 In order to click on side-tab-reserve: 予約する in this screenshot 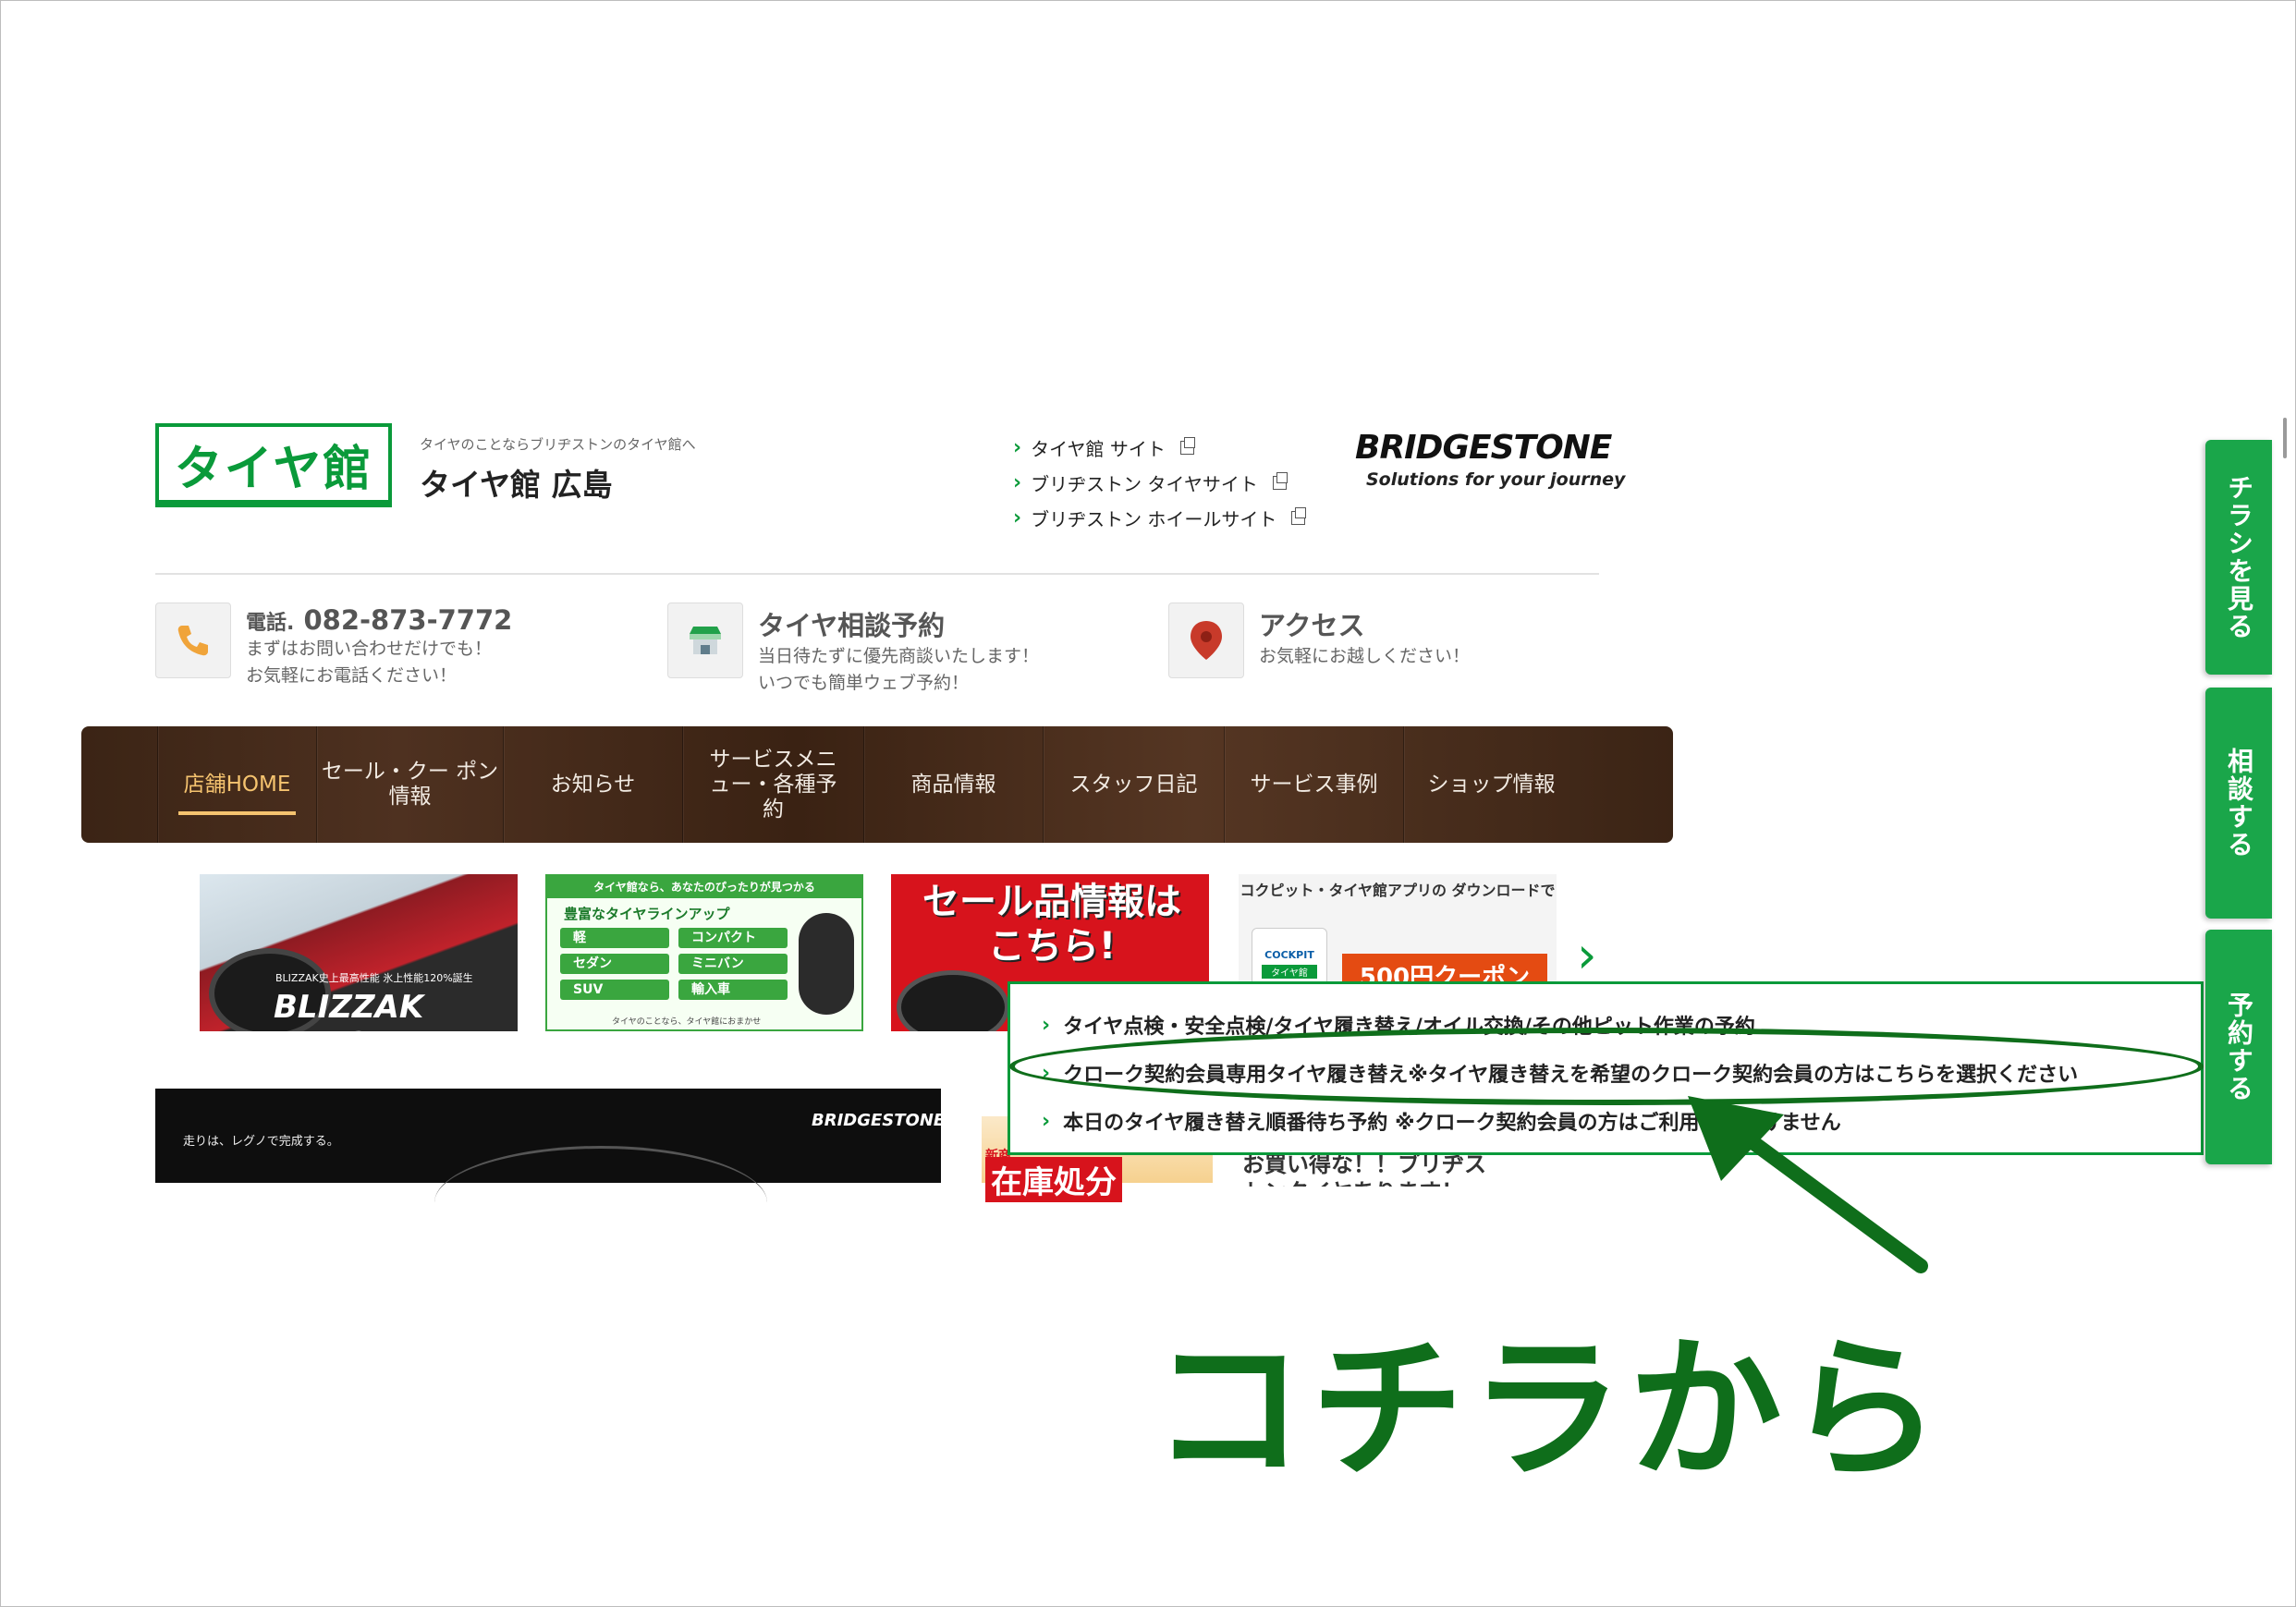, I will do `click(2238, 1047)`.